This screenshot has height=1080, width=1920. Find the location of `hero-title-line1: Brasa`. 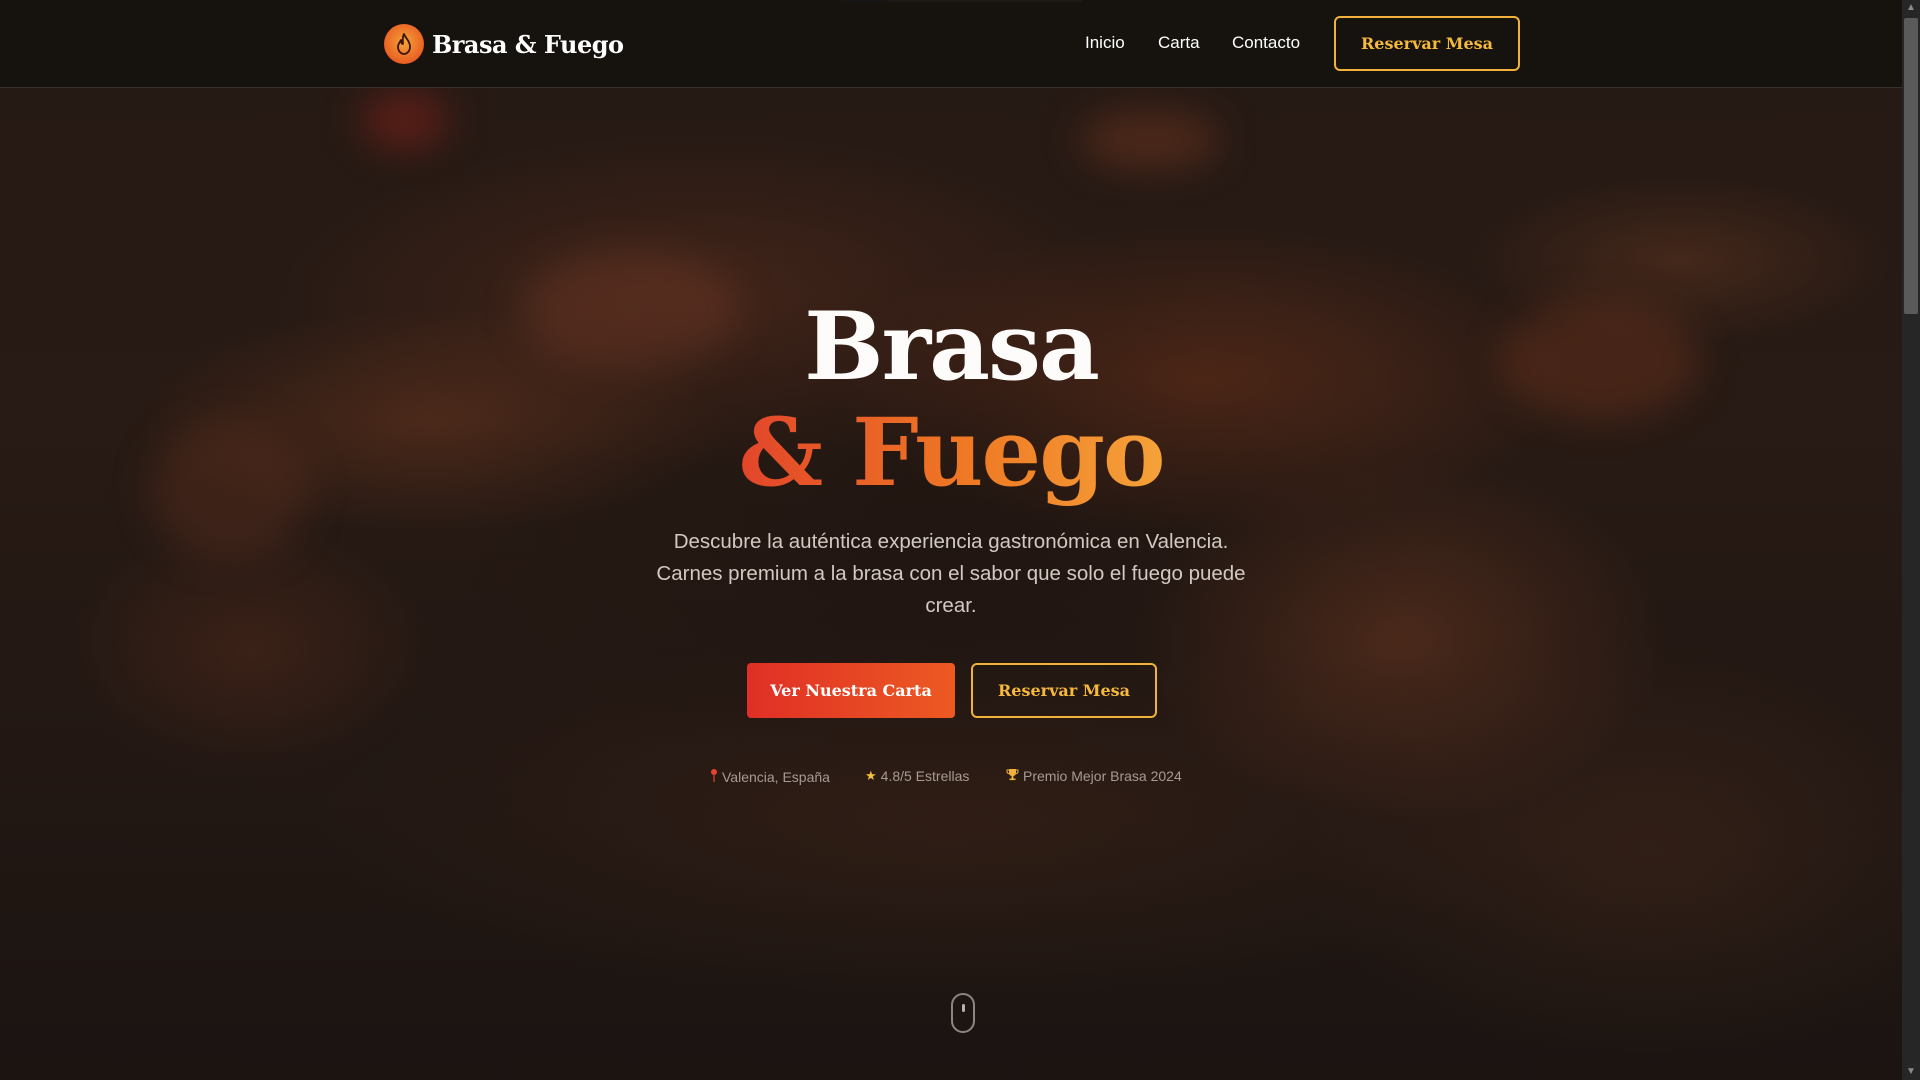

hero-title-line1: Brasa is located at coordinates (952, 347).